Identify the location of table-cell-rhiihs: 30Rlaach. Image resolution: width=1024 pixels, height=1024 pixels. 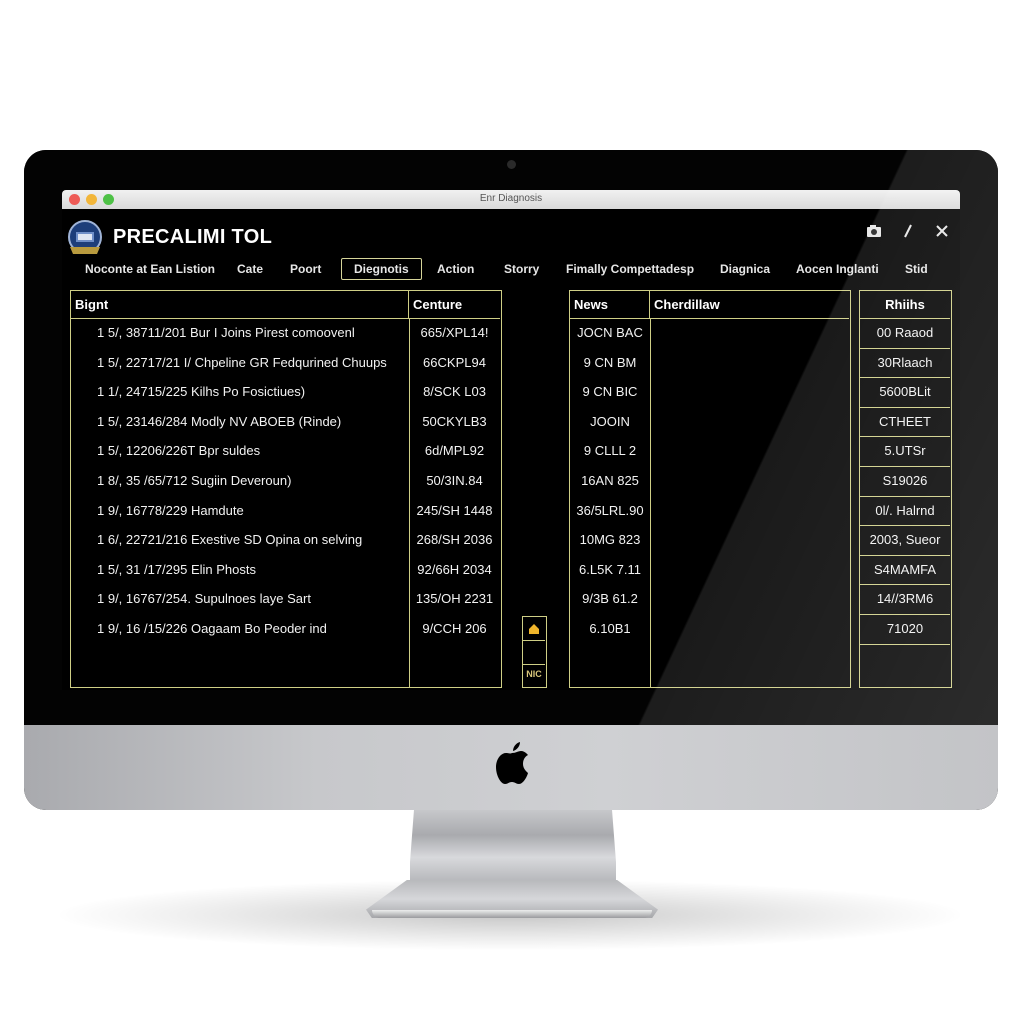
(905, 364).